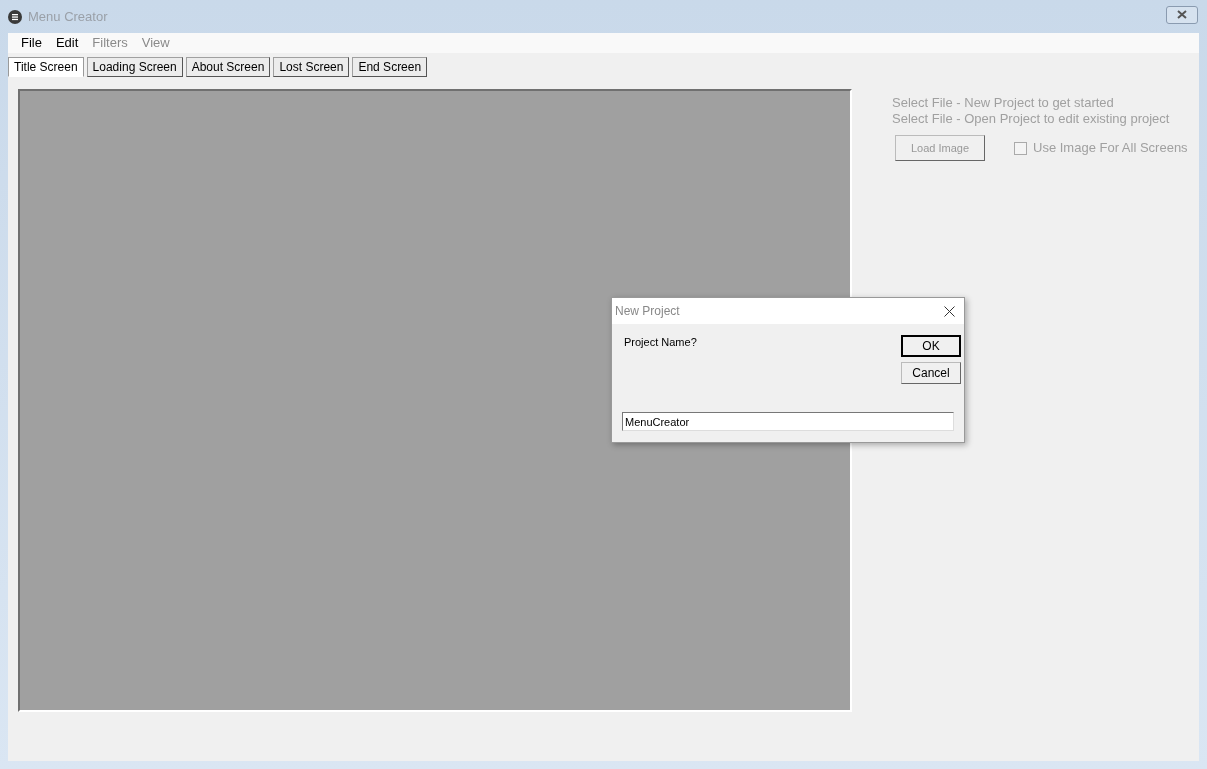 The image size is (1207, 769). I want to click on screen-tab: End Screen, so click(390, 67).